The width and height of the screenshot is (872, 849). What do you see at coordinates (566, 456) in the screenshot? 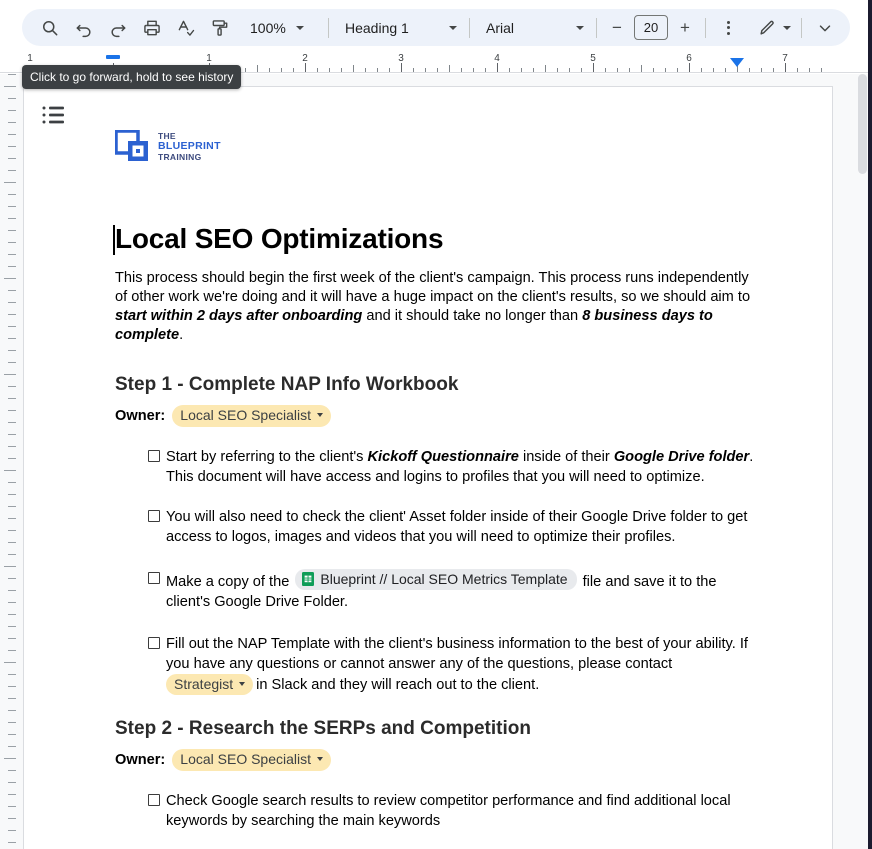
I see `item-part-2: inside of their` at bounding box center [566, 456].